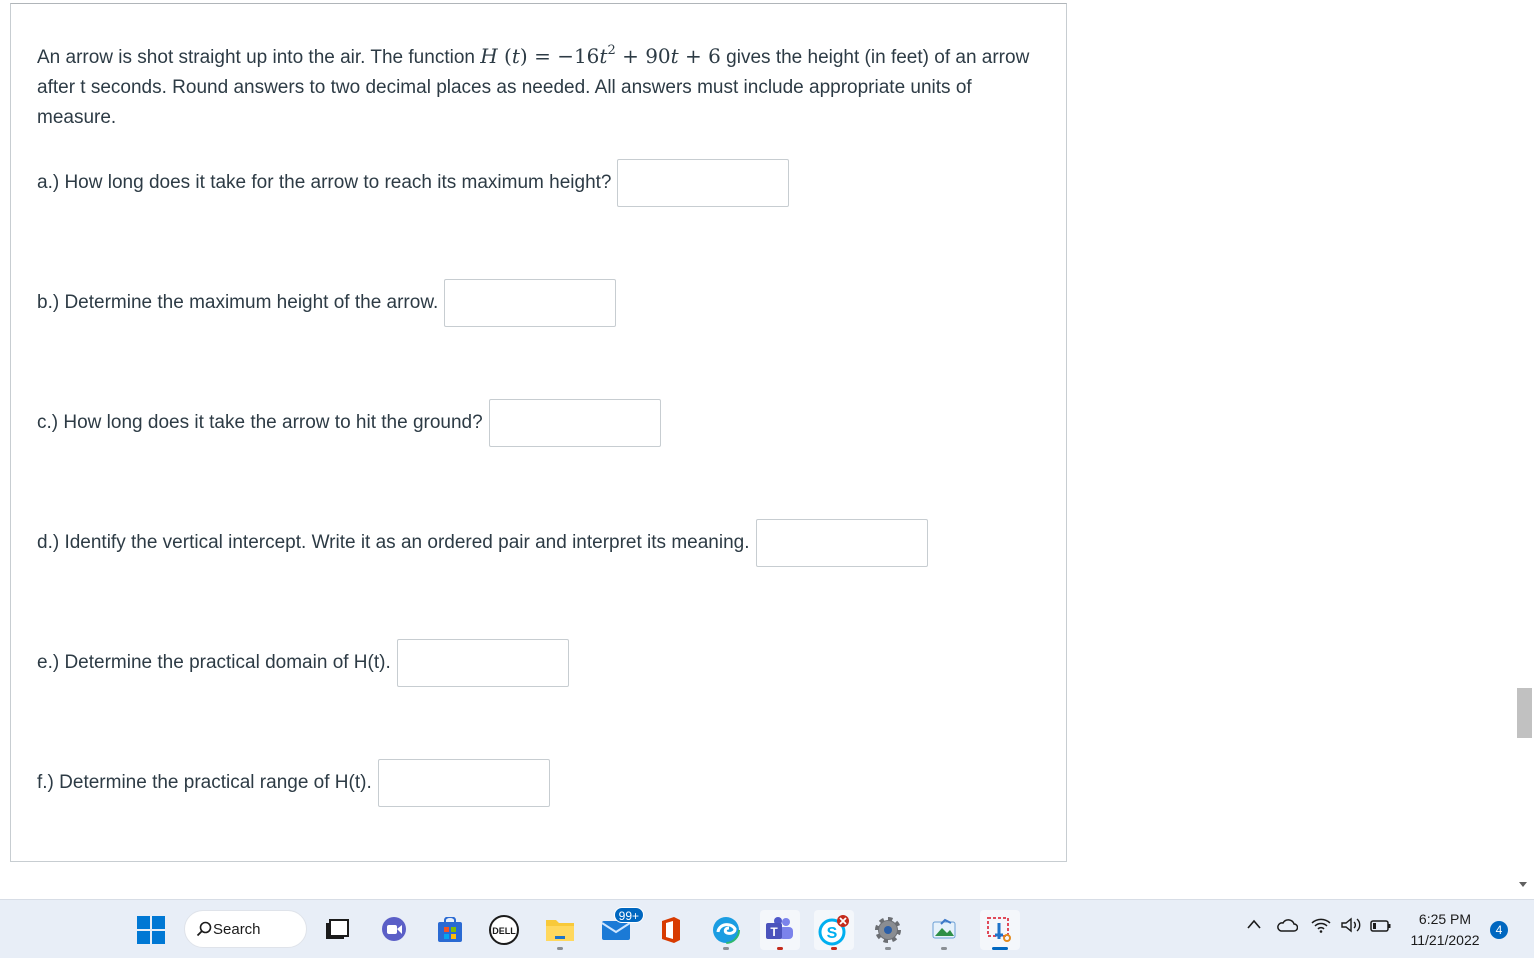 Image resolution: width=1534 pixels, height=958 pixels. I want to click on svg-text: S, so click(832, 933).